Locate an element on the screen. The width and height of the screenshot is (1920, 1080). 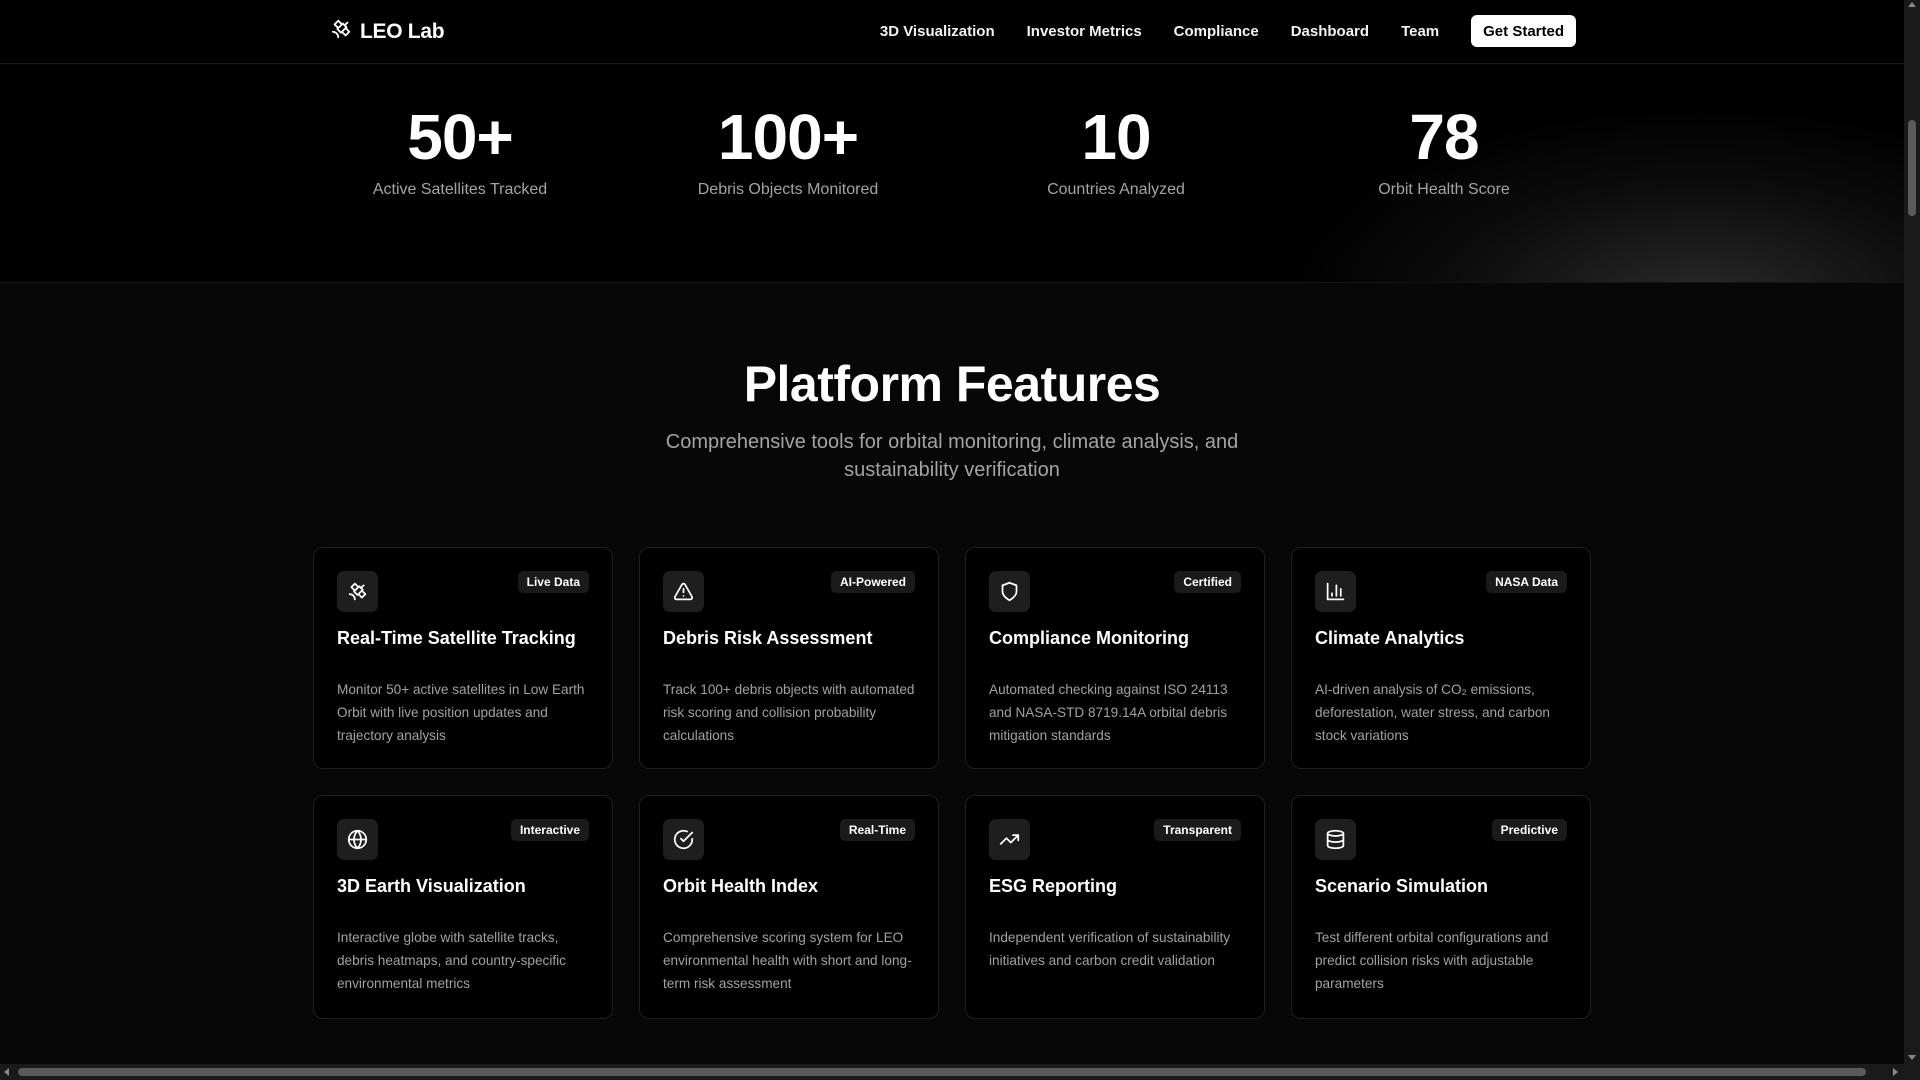
stat-countries: 10 Countries Analyzed is located at coordinates (1116, 152).